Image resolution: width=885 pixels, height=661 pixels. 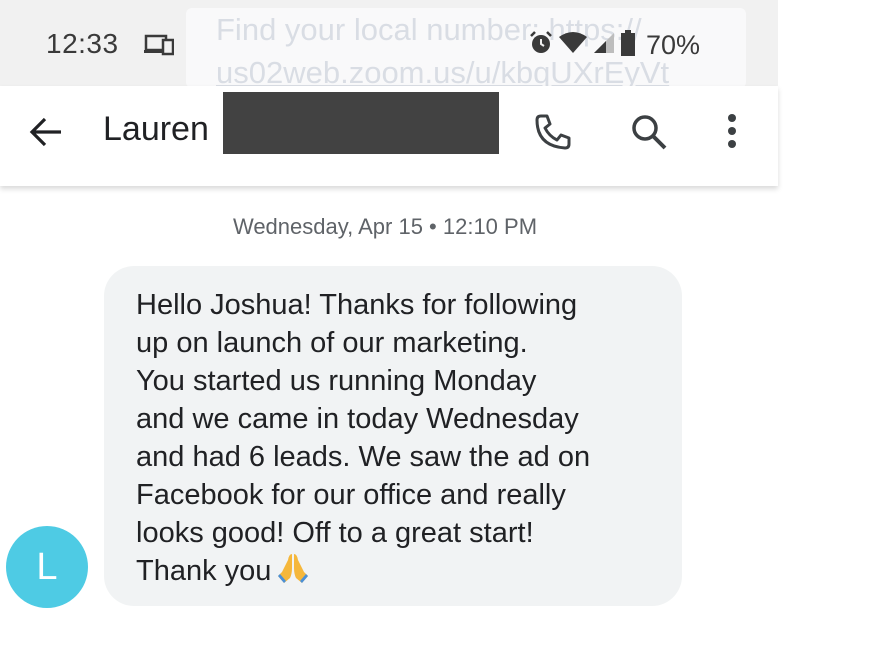 What do you see at coordinates (159, 47) in the screenshot?
I see `cast-icon` at bounding box center [159, 47].